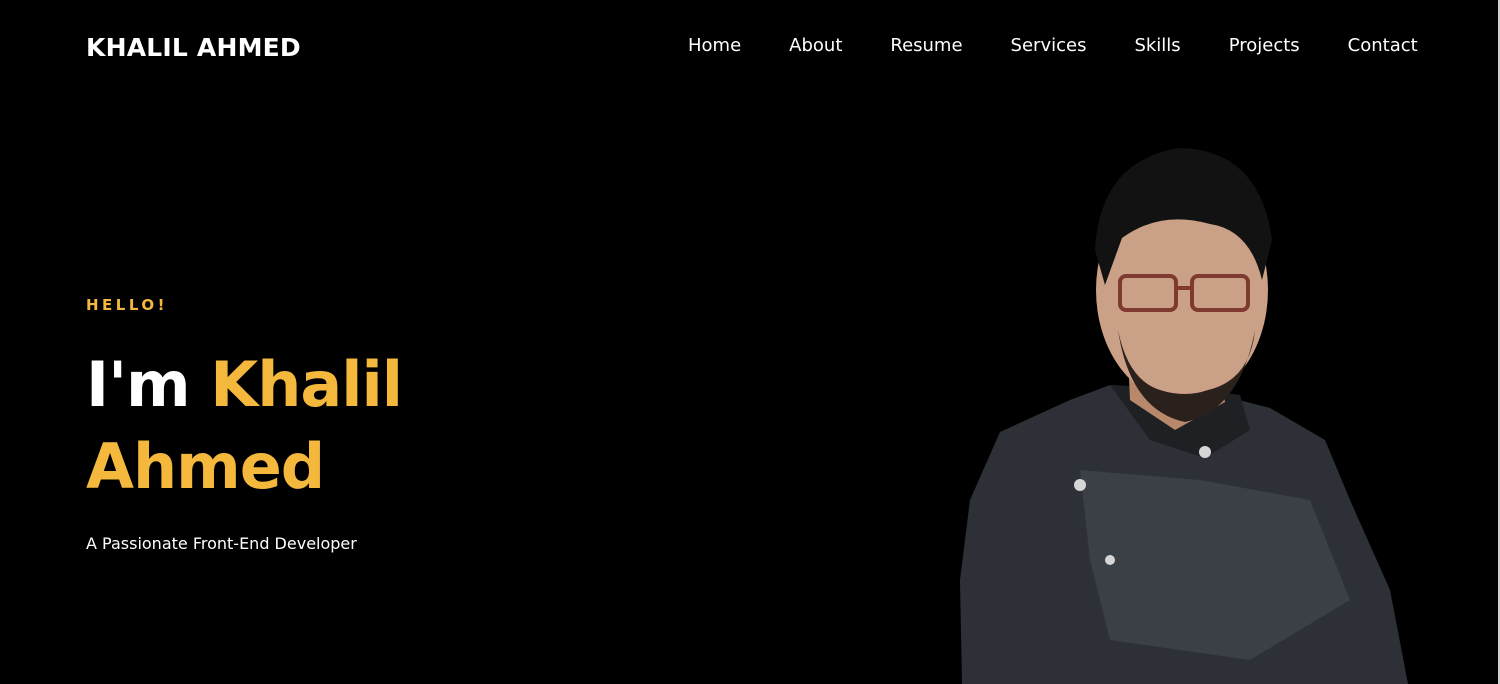 This screenshot has width=1500, height=684. I want to click on headline-first-name: Khalil, so click(306, 384).